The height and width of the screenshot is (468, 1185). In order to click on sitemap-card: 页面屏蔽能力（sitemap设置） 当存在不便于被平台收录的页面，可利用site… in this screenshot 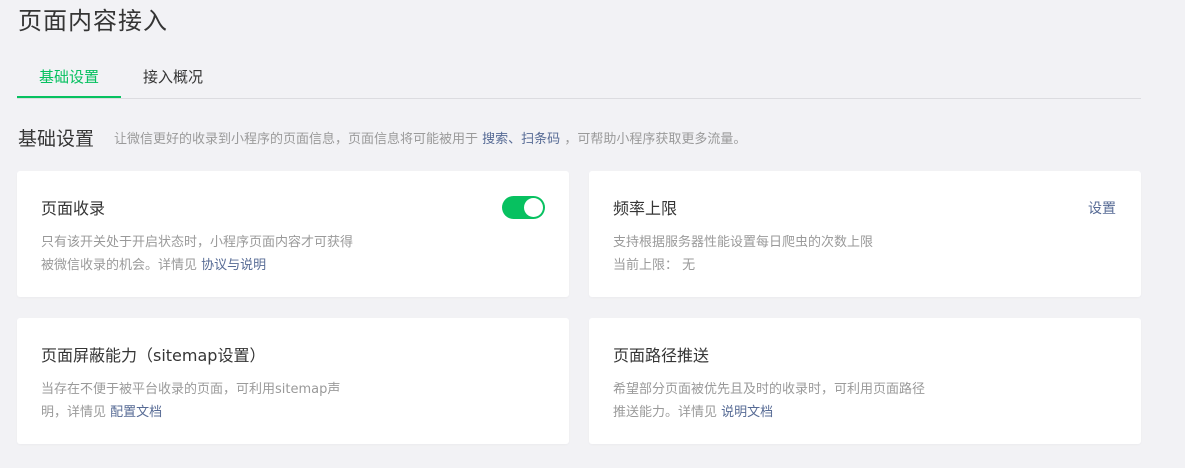, I will do `click(293, 381)`.